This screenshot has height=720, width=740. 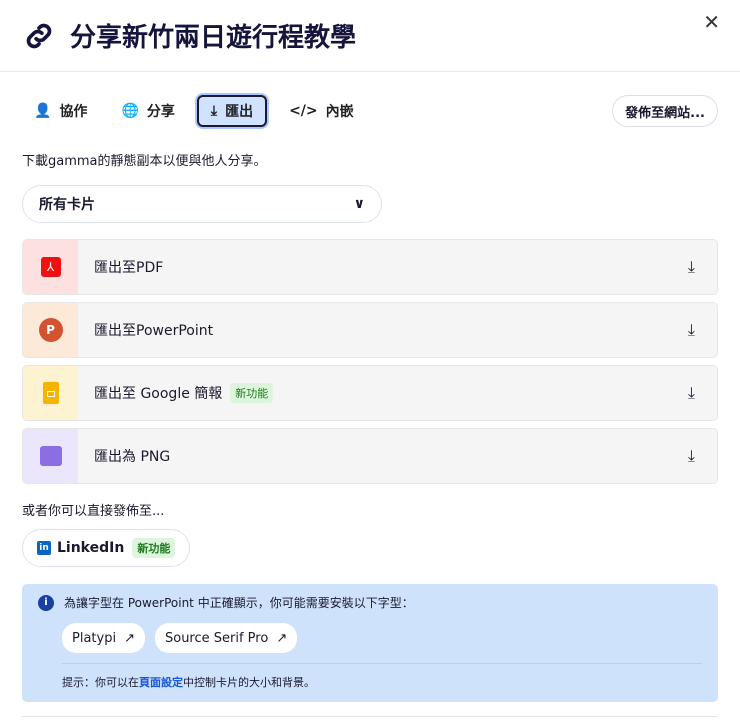 I want to click on google-slides-icon, so click(x=50, y=393).